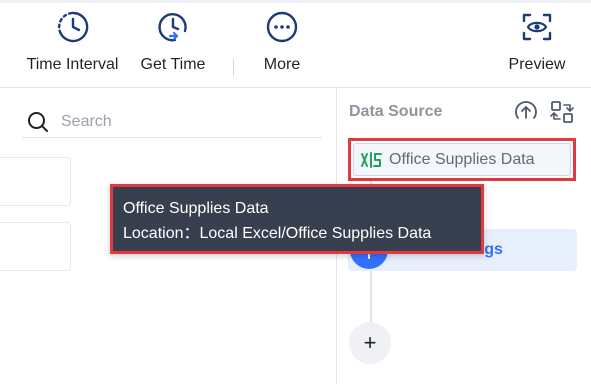 The height and width of the screenshot is (384, 591). What do you see at coordinates (282, 27) in the screenshot?
I see `more-icon` at bounding box center [282, 27].